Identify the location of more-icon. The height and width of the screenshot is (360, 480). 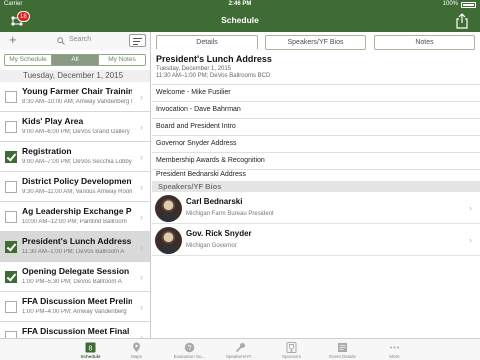
(394, 347).